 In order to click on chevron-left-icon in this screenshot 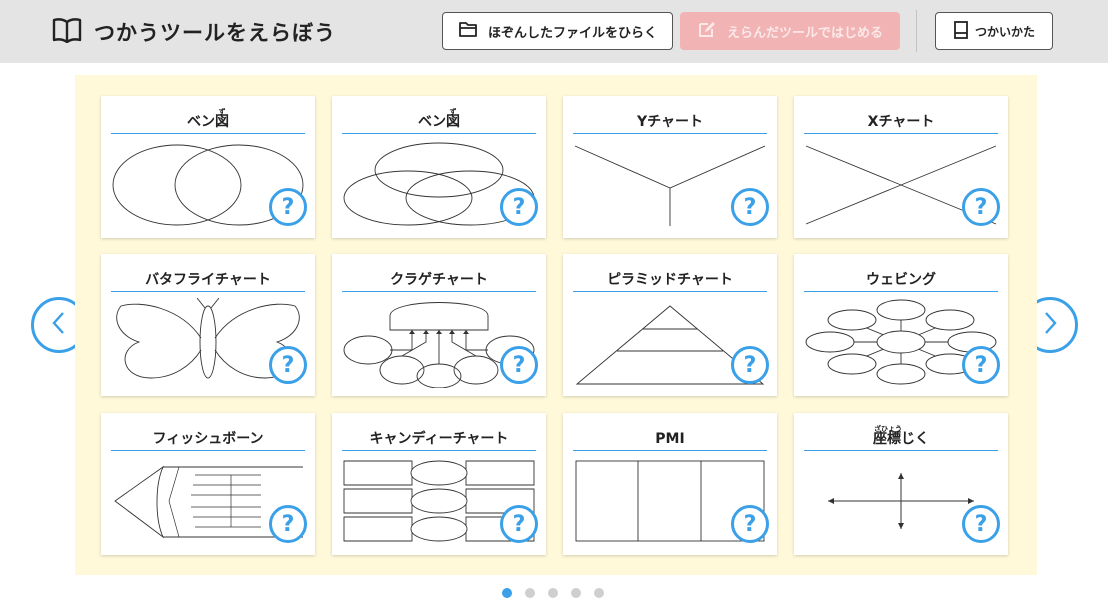, I will do `click(59, 325)`.